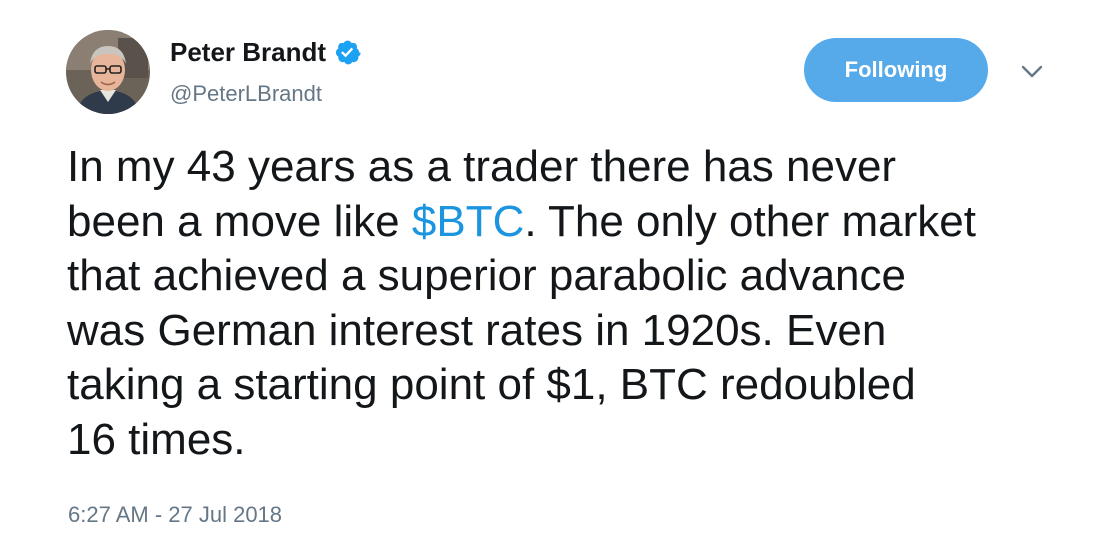 The height and width of the screenshot is (549, 1111). Describe the element at coordinates (246, 94) in the screenshot. I see `user-handle: @PeterLBrandt` at that location.